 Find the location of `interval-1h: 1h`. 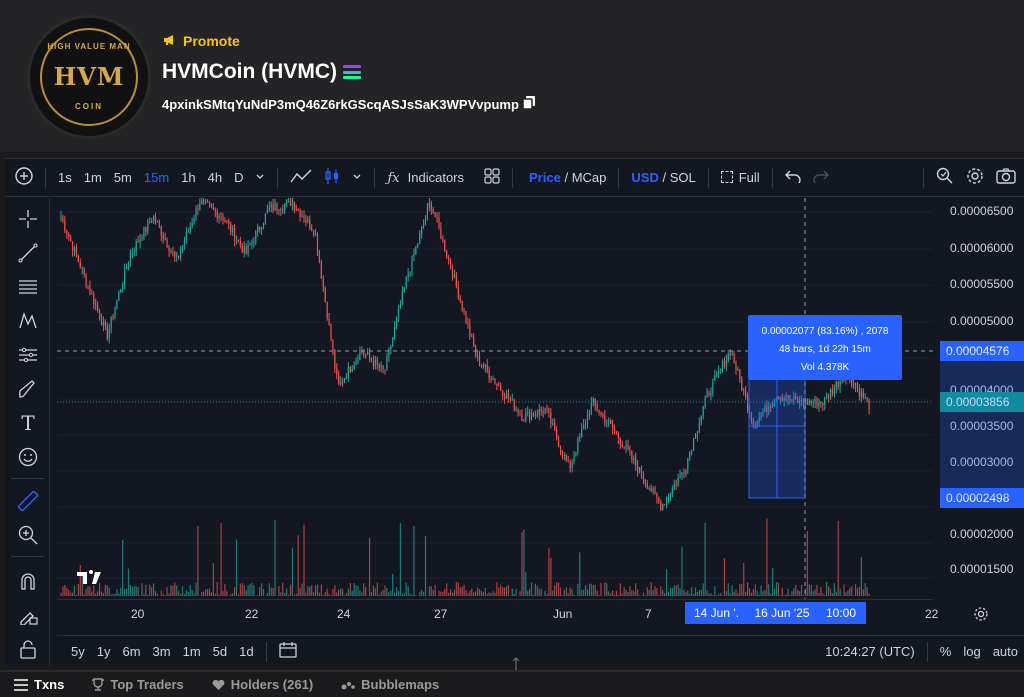

interval-1h: 1h is located at coordinates (188, 177).